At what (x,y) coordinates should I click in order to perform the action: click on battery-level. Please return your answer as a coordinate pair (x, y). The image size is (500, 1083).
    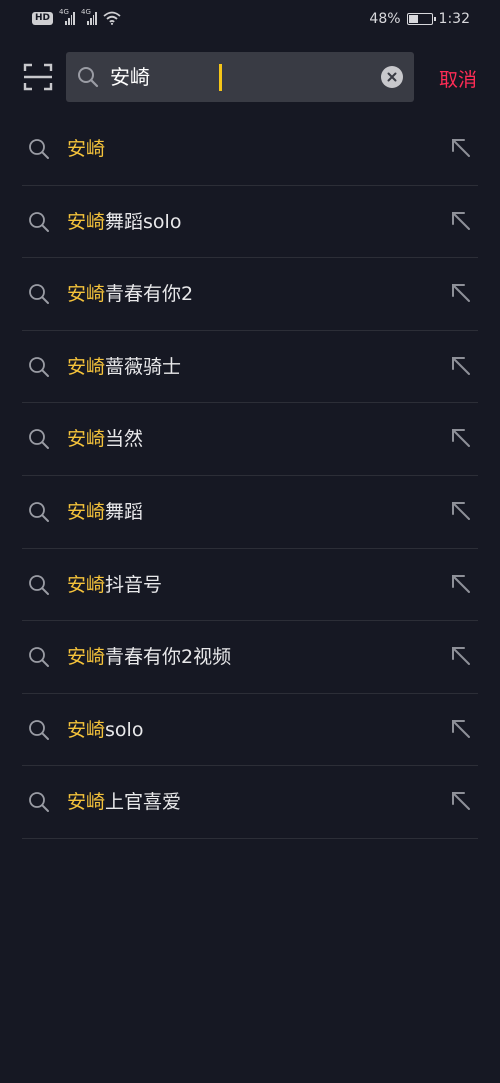
    Looking at the image, I should click on (413, 19).